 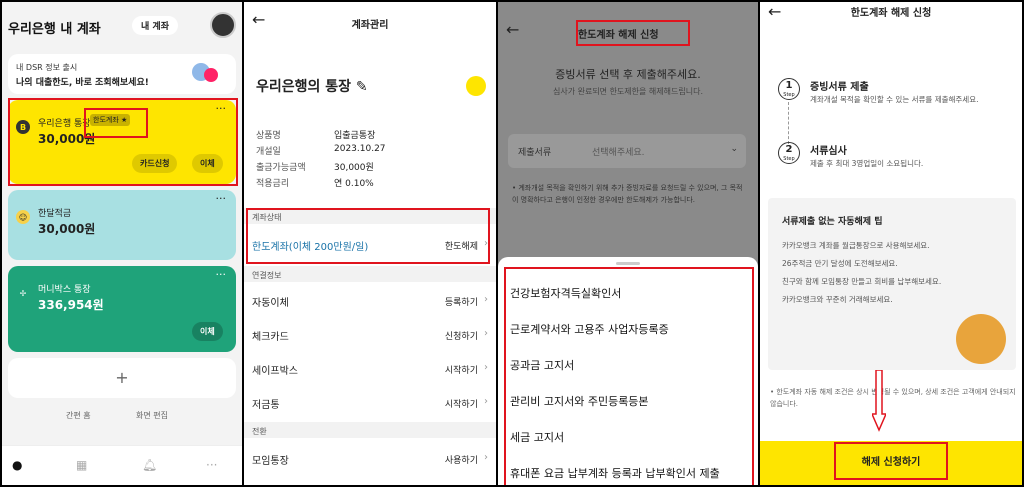 What do you see at coordinates (788, 123) in the screenshot?
I see `step-connector` at bounding box center [788, 123].